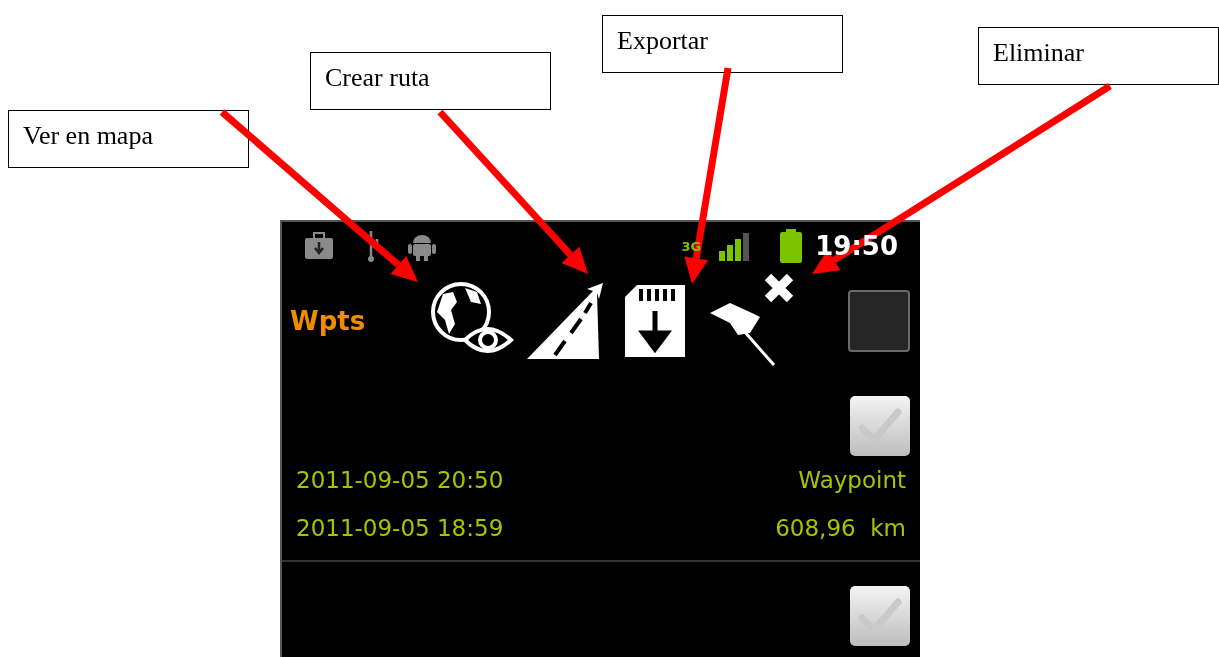 Image resolution: width=1219 pixels, height=657 pixels. I want to click on signal-icon, so click(735, 246).